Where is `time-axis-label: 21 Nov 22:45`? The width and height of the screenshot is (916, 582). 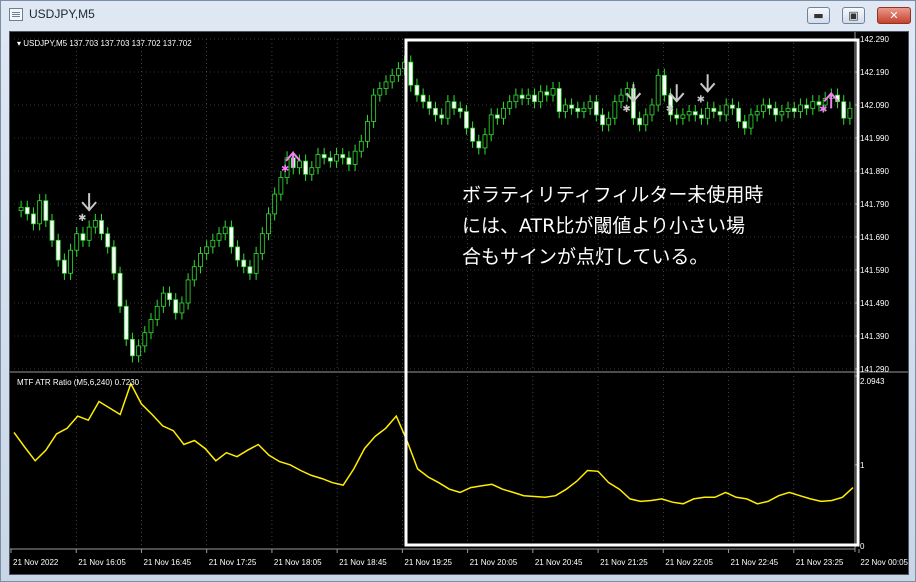
time-axis-label: 21 Nov 22:45 is located at coordinates (755, 562).